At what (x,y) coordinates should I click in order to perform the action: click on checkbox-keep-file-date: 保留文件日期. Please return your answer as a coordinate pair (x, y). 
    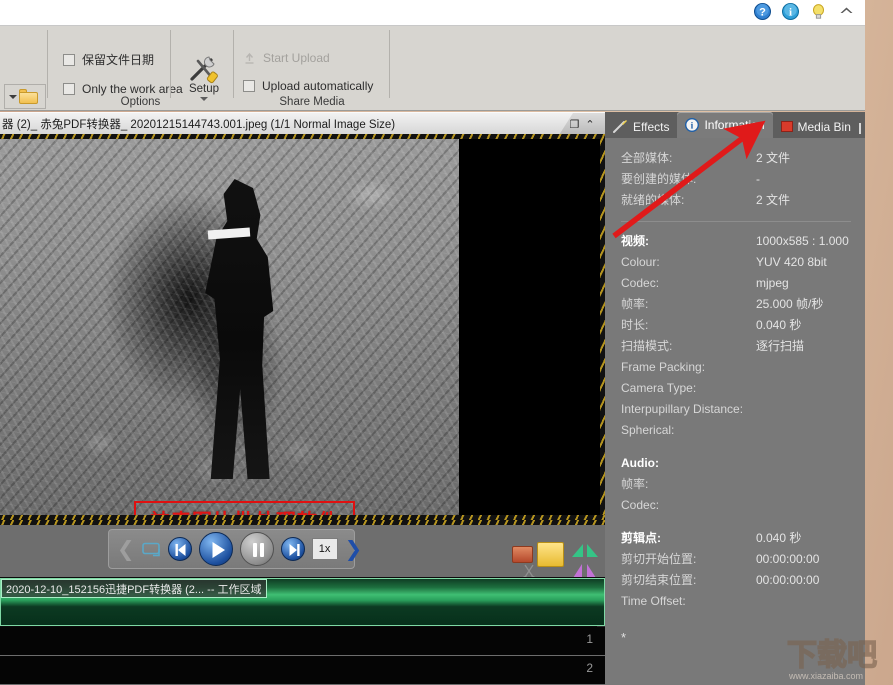
    Looking at the image, I should click on (123, 59).